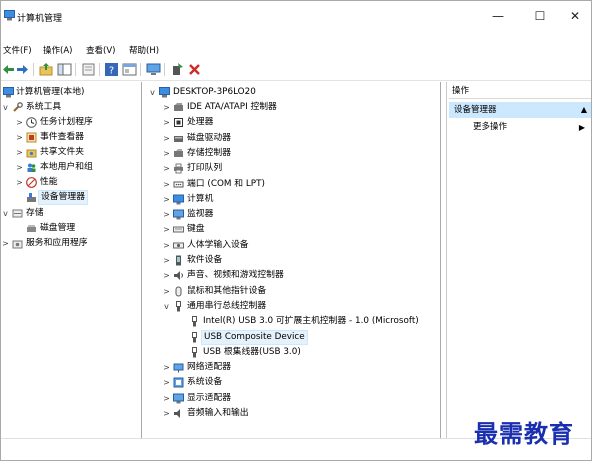  I want to click on device-tree-item-label: 计算机, so click(200, 198).